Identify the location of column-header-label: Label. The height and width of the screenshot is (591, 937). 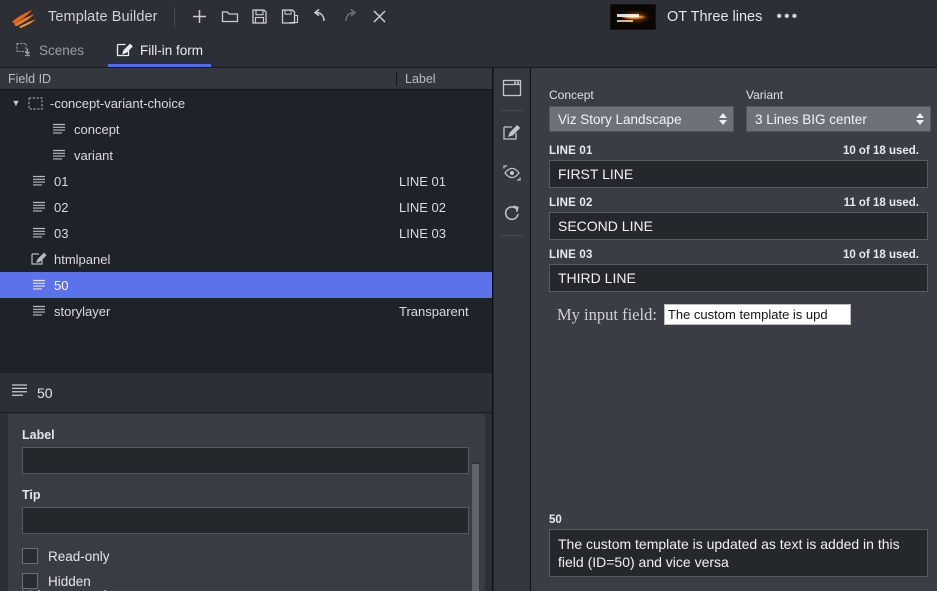
(444, 79).